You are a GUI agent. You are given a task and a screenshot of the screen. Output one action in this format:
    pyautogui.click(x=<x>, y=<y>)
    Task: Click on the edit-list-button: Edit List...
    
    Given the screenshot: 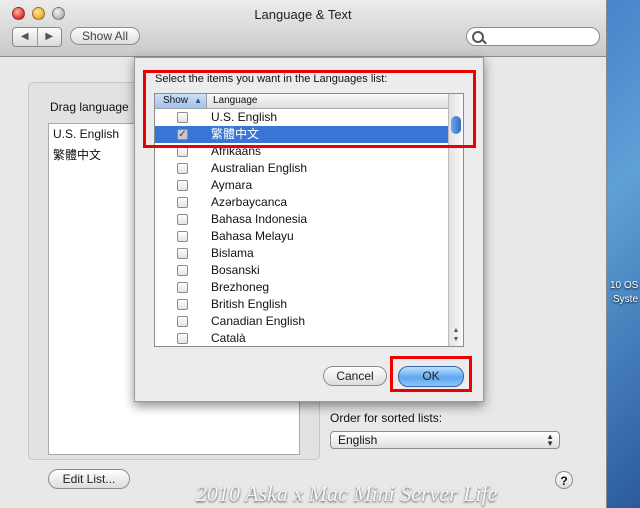 What is the action you would take?
    pyautogui.click(x=89, y=479)
    